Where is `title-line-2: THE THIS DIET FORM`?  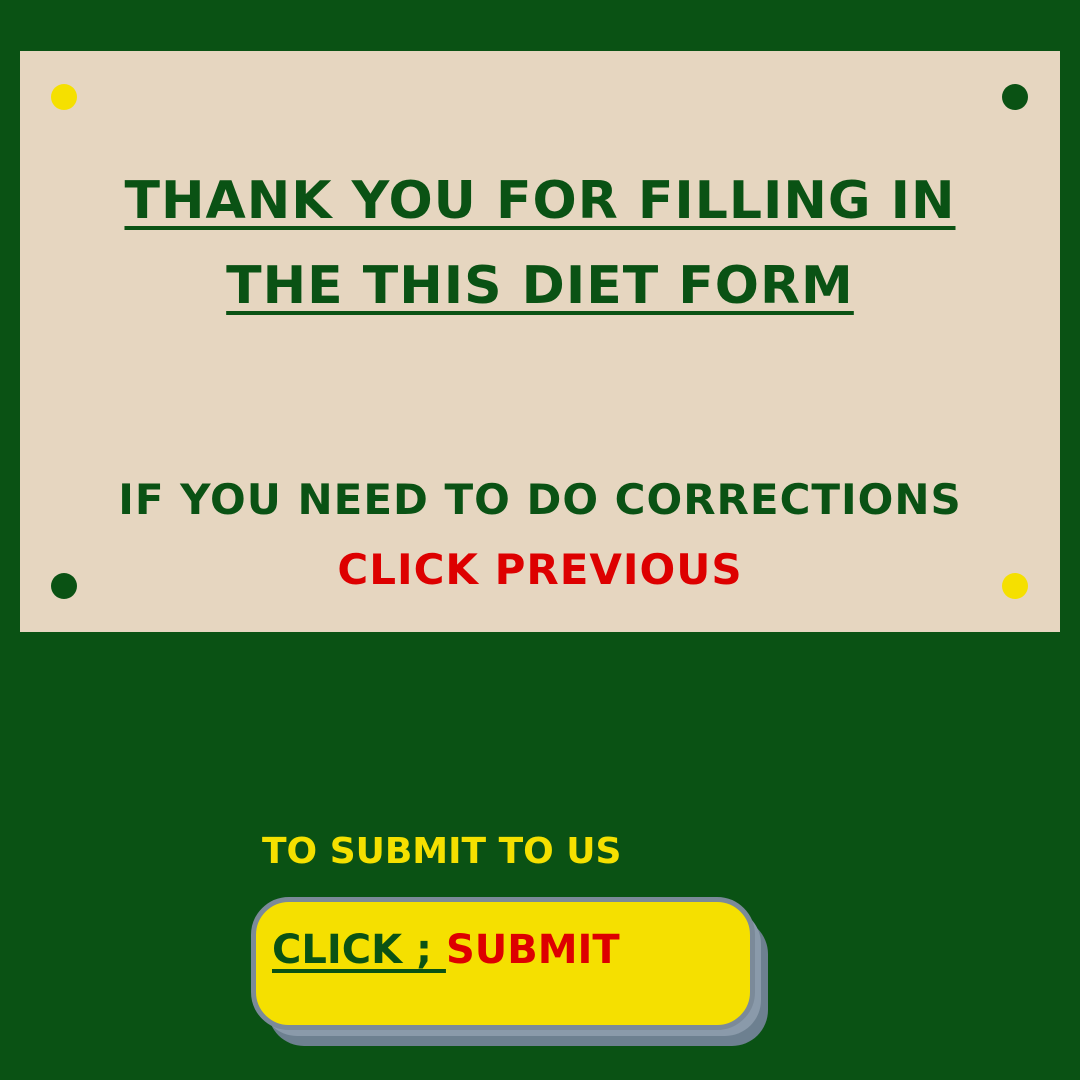
title-line-2: THE THIS DIET FORM is located at coordinates (540, 286).